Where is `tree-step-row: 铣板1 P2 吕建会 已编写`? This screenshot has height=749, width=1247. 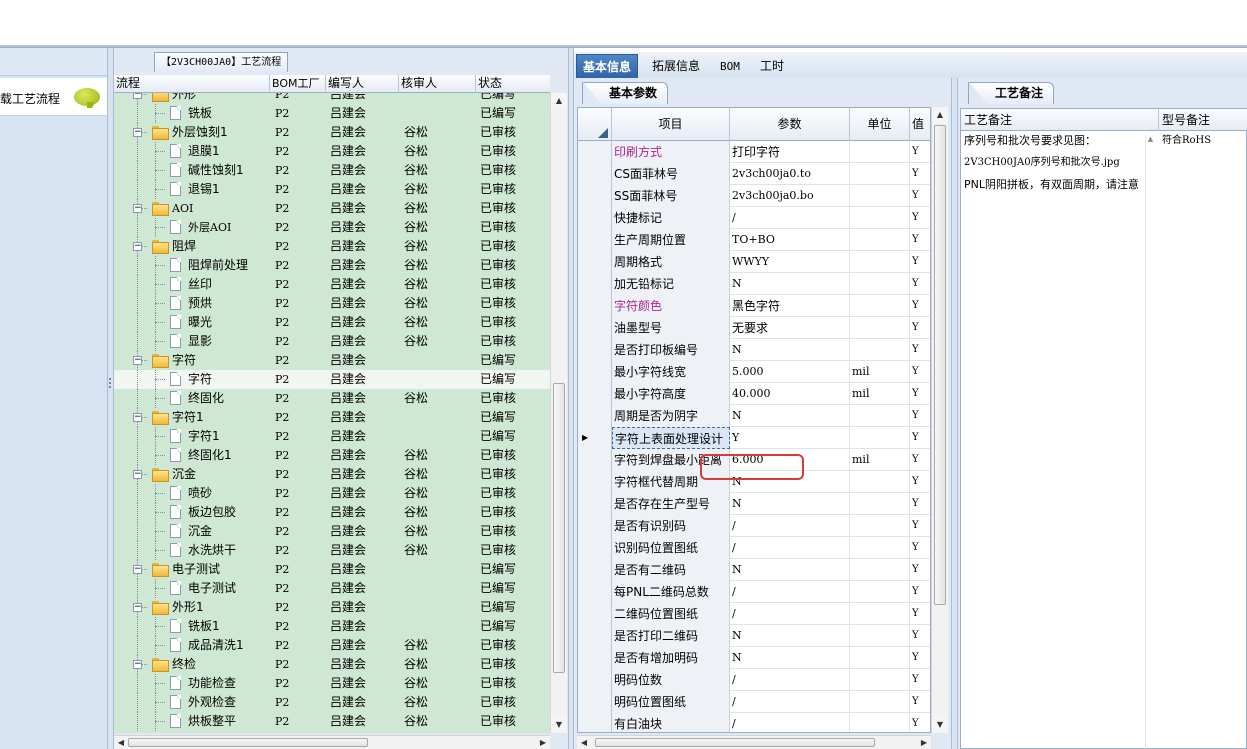
tree-step-row: 铣板1 P2 吕建会 已编写 is located at coordinates (332, 626).